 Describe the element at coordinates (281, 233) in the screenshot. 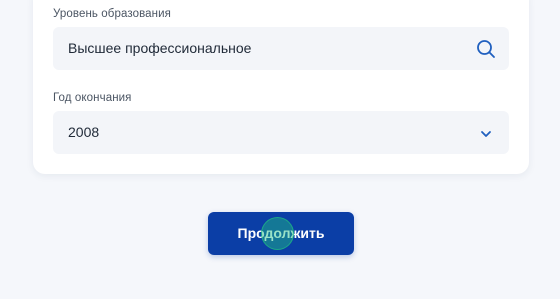

I see `continue-button: Продолжить` at that location.